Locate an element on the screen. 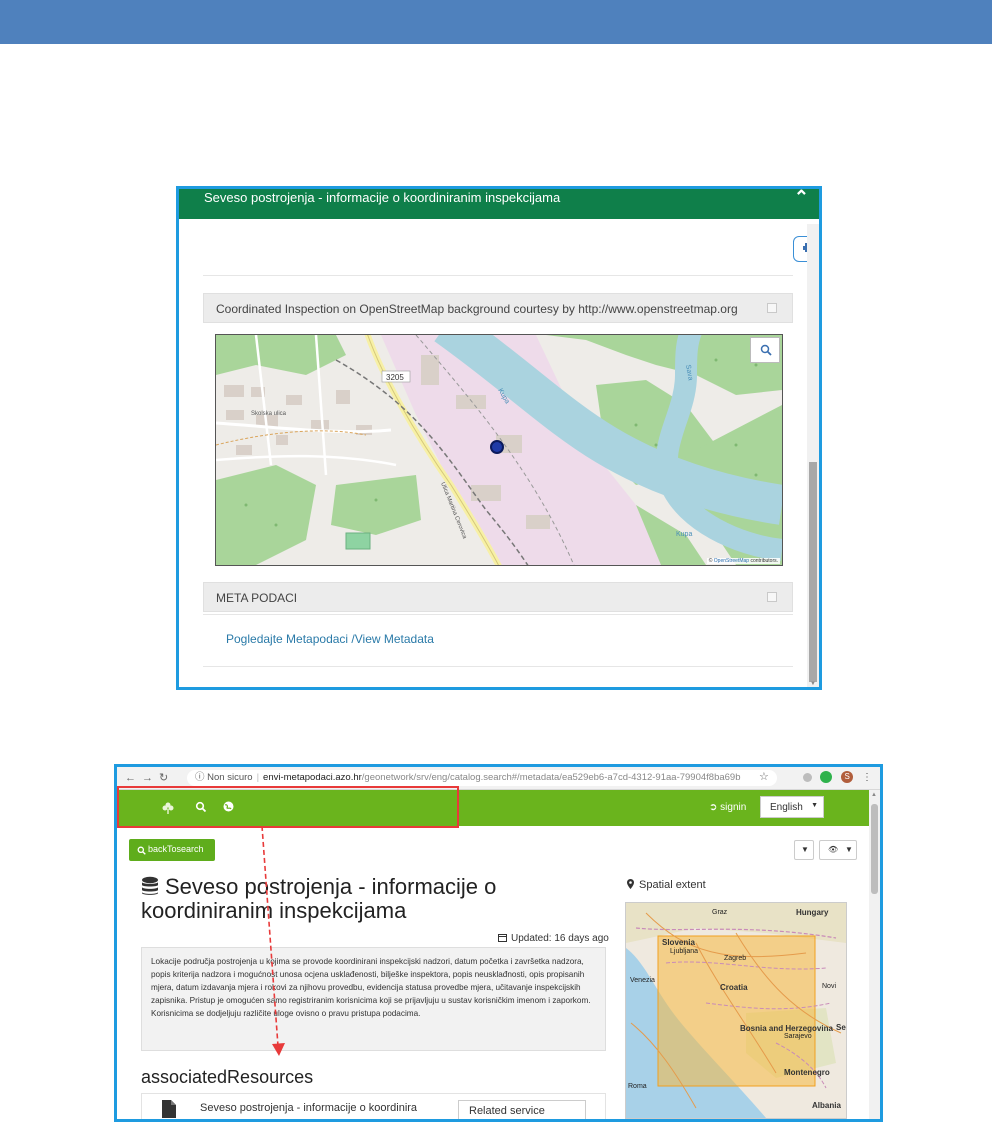  extension-icon is located at coordinates (807, 777).